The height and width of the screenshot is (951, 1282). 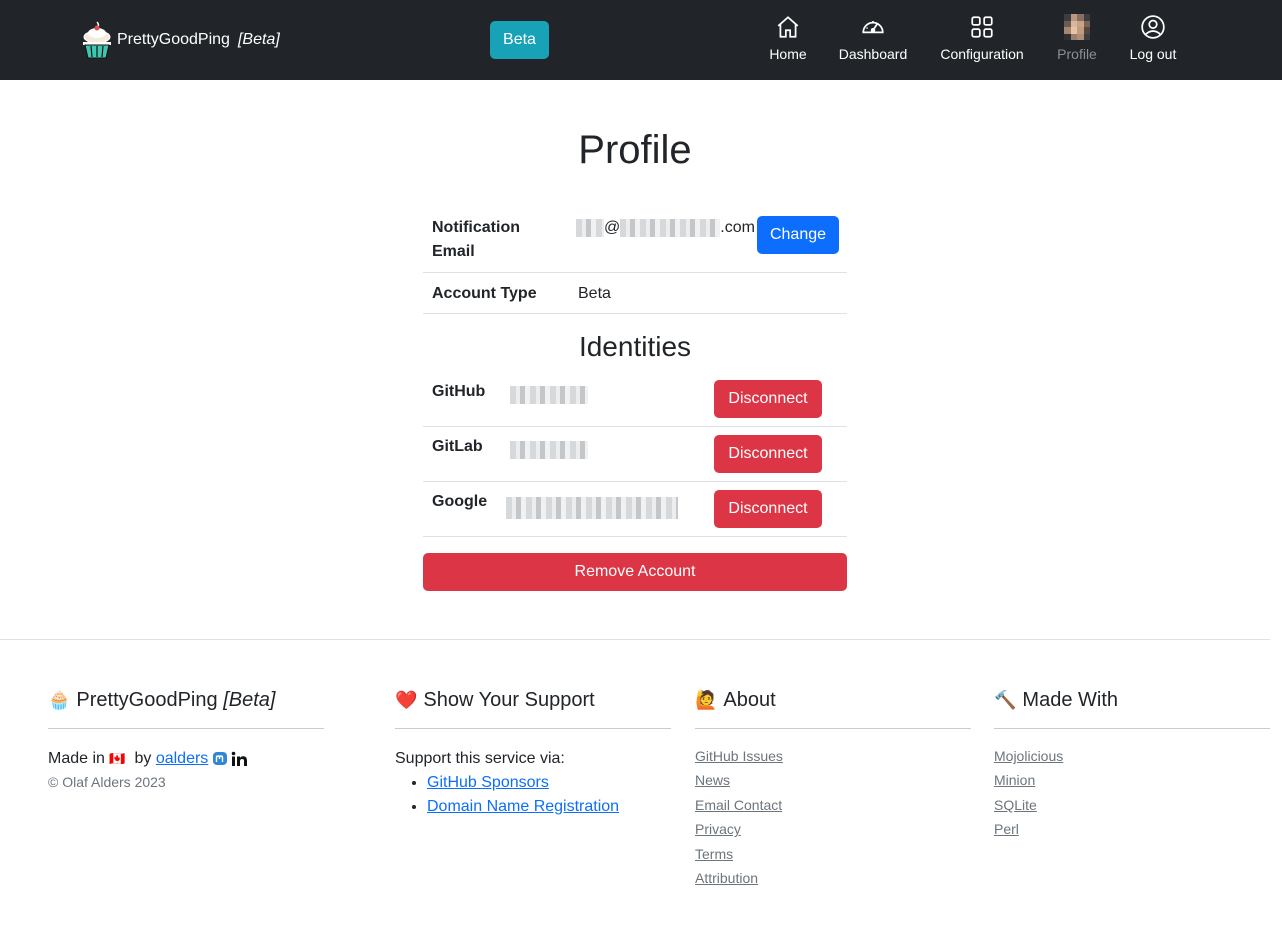 I want to click on identity-row-github: GitHub Disconnect, so click(x=635, y=399).